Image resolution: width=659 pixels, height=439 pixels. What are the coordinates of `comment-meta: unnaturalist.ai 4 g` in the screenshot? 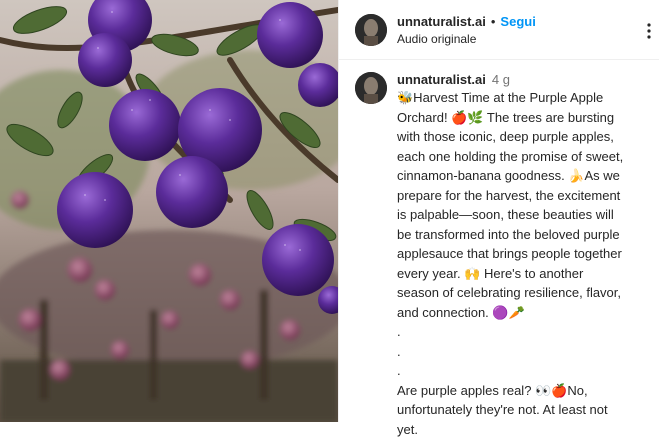 It's located at (526, 79).